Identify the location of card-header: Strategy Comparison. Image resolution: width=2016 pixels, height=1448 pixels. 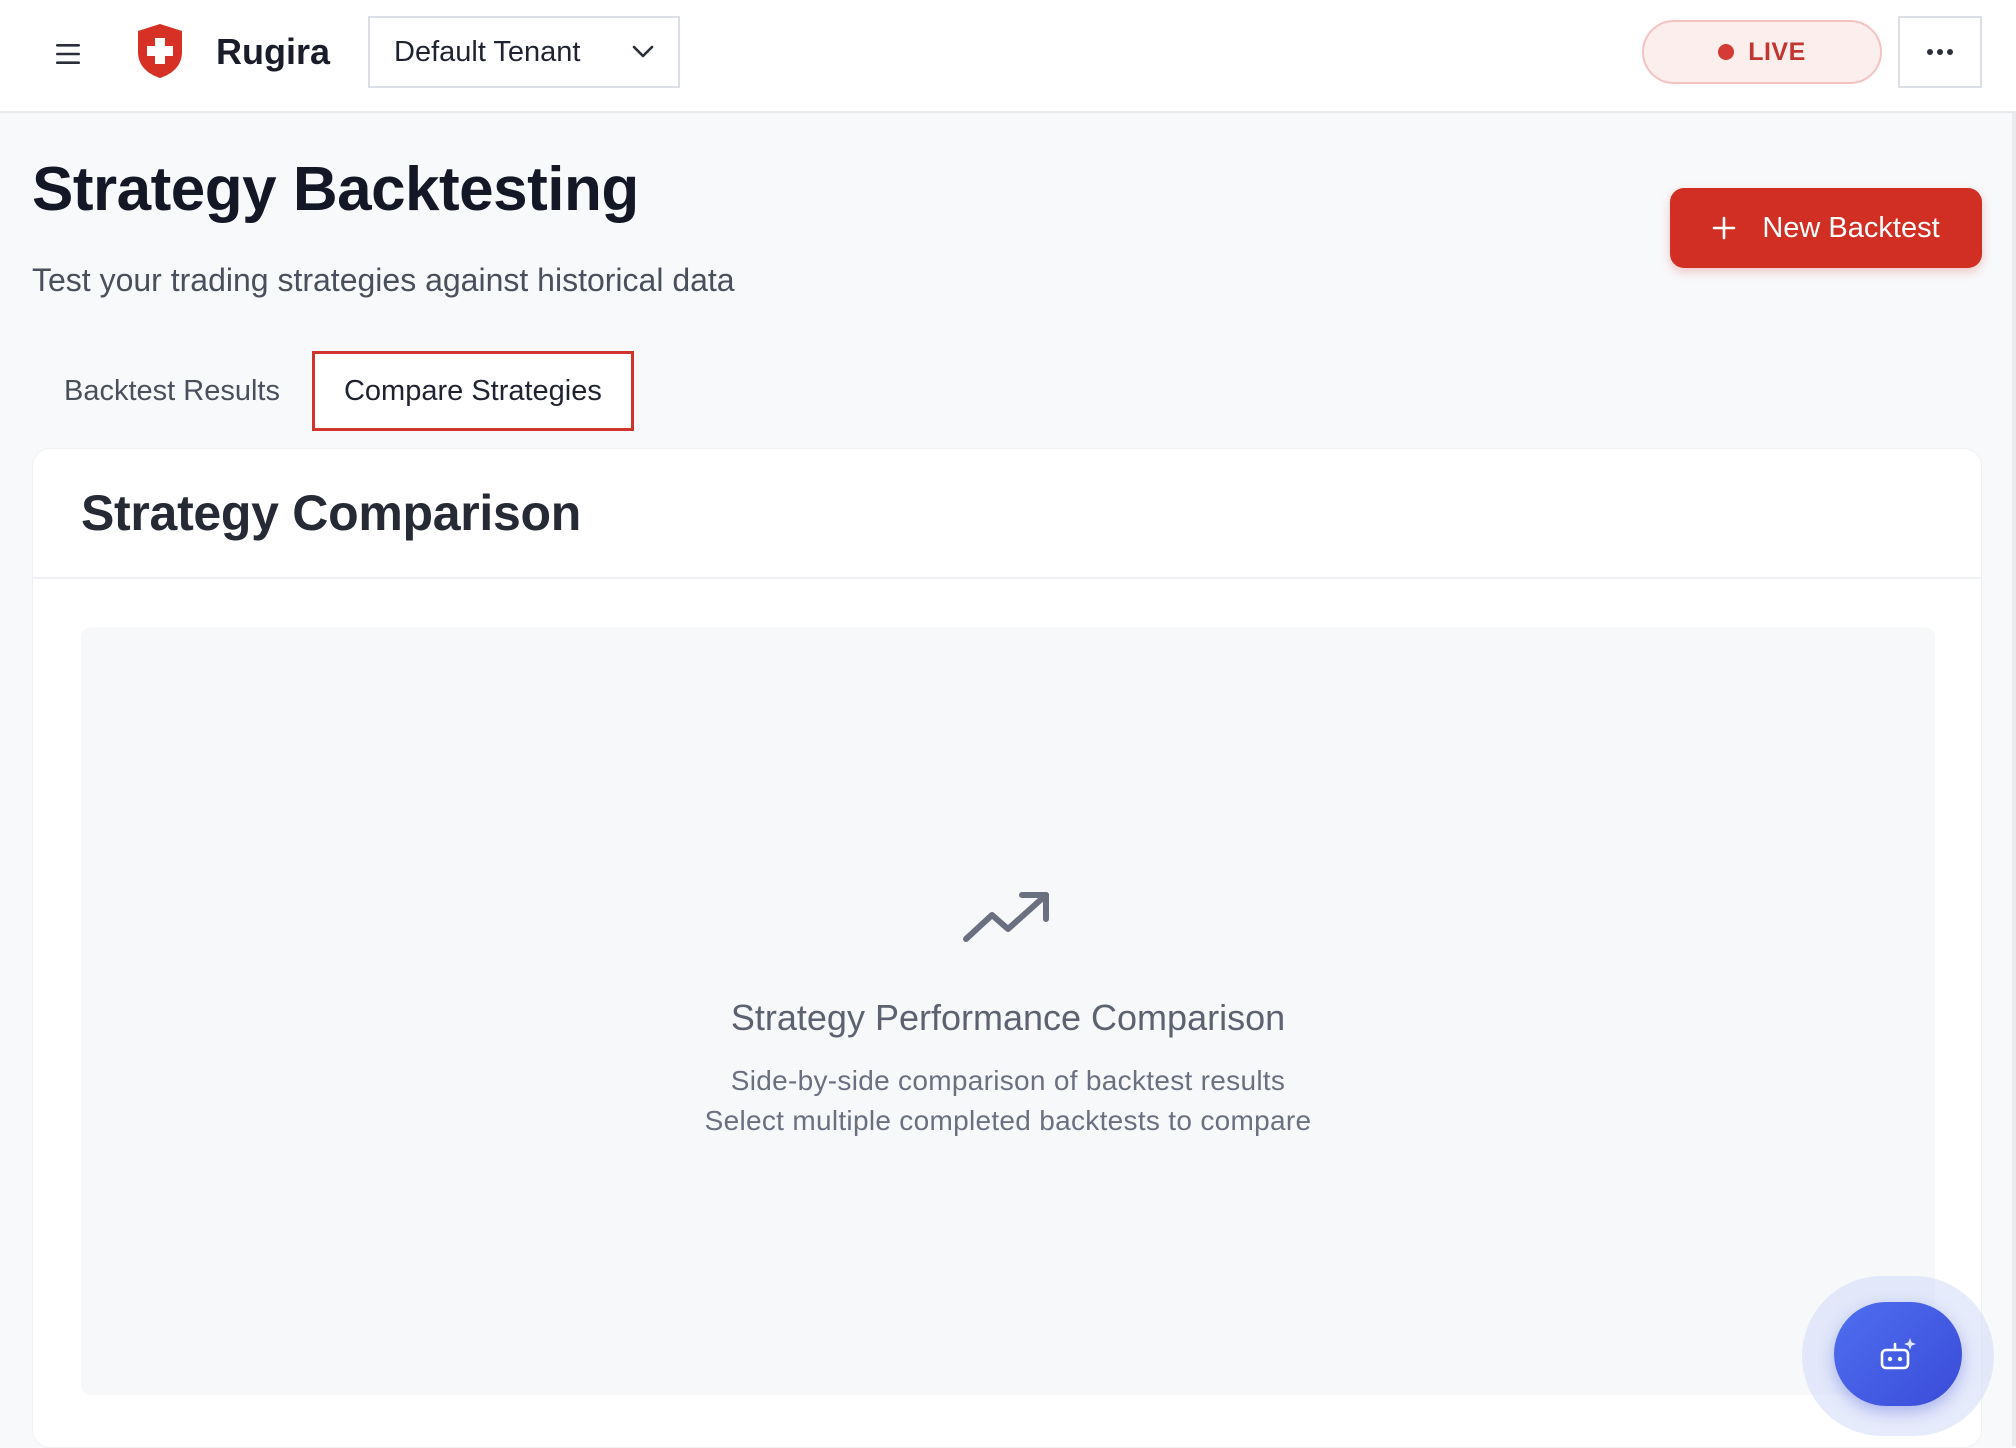
(1007, 514).